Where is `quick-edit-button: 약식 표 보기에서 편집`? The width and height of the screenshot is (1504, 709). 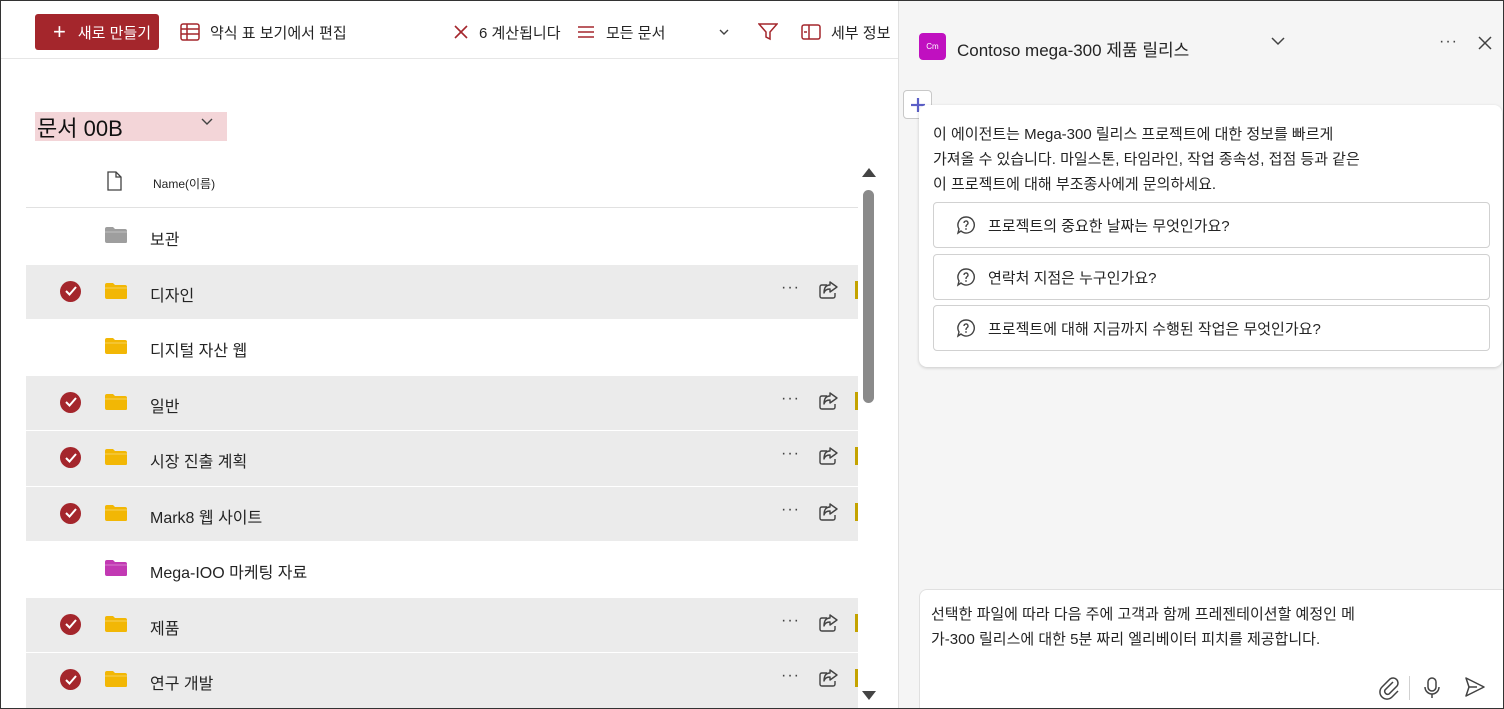
quick-edit-button: 약식 표 보기에서 편집 is located at coordinates (263, 32).